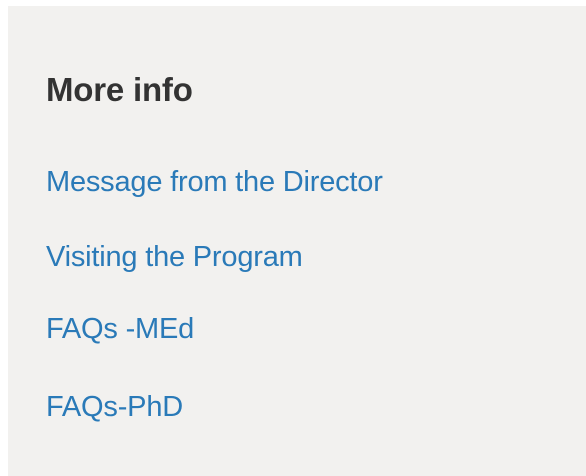 The width and height of the screenshot is (586, 476). Describe the element at coordinates (119, 89) in the screenshot. I see `panel-title: More info` at that location.